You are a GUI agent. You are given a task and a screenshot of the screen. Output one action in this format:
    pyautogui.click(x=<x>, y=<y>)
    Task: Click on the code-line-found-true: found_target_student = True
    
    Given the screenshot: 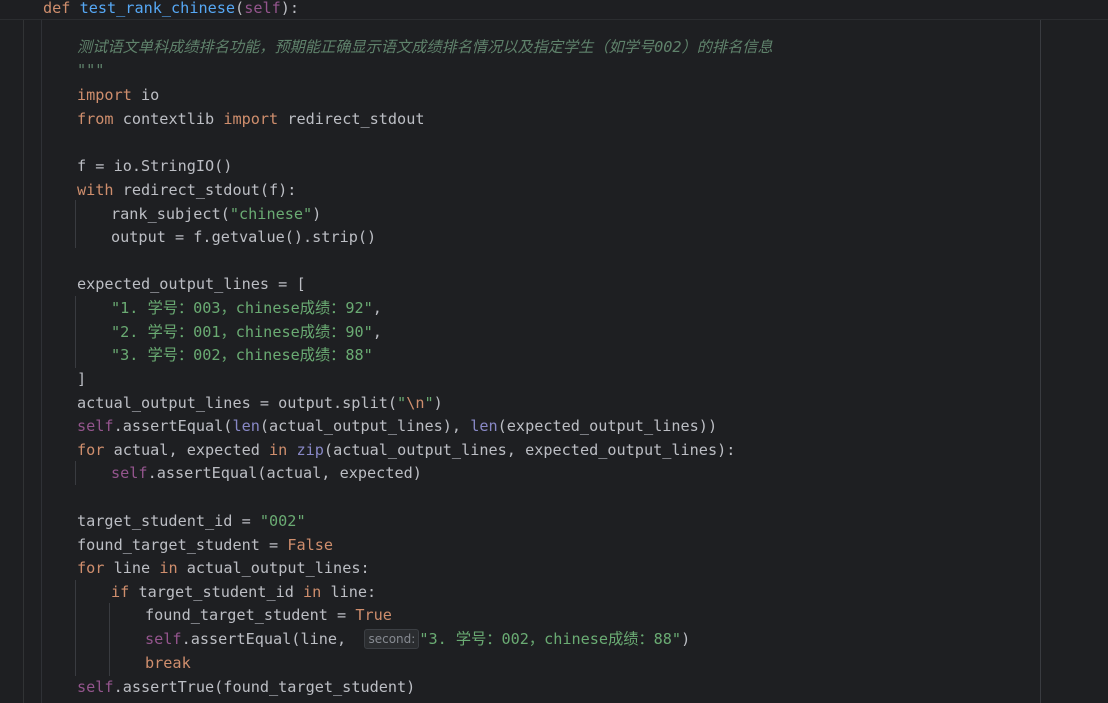 What is the action you would take?
    pyautogui.click(x=268, y=615)
    